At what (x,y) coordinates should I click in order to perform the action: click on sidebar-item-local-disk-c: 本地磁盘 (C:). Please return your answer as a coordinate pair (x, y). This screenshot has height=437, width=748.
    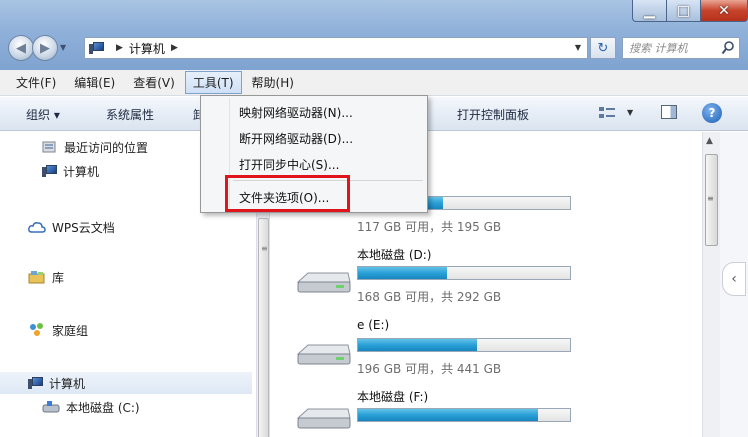
    Looking at the image, I should click on (126, 407).